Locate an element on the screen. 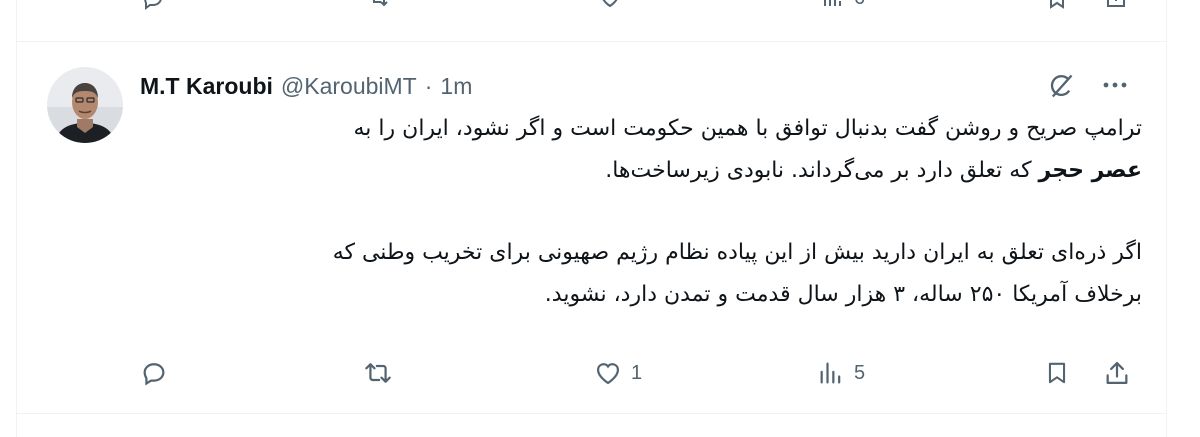  retweet-button is located at coordinates (382, 373).